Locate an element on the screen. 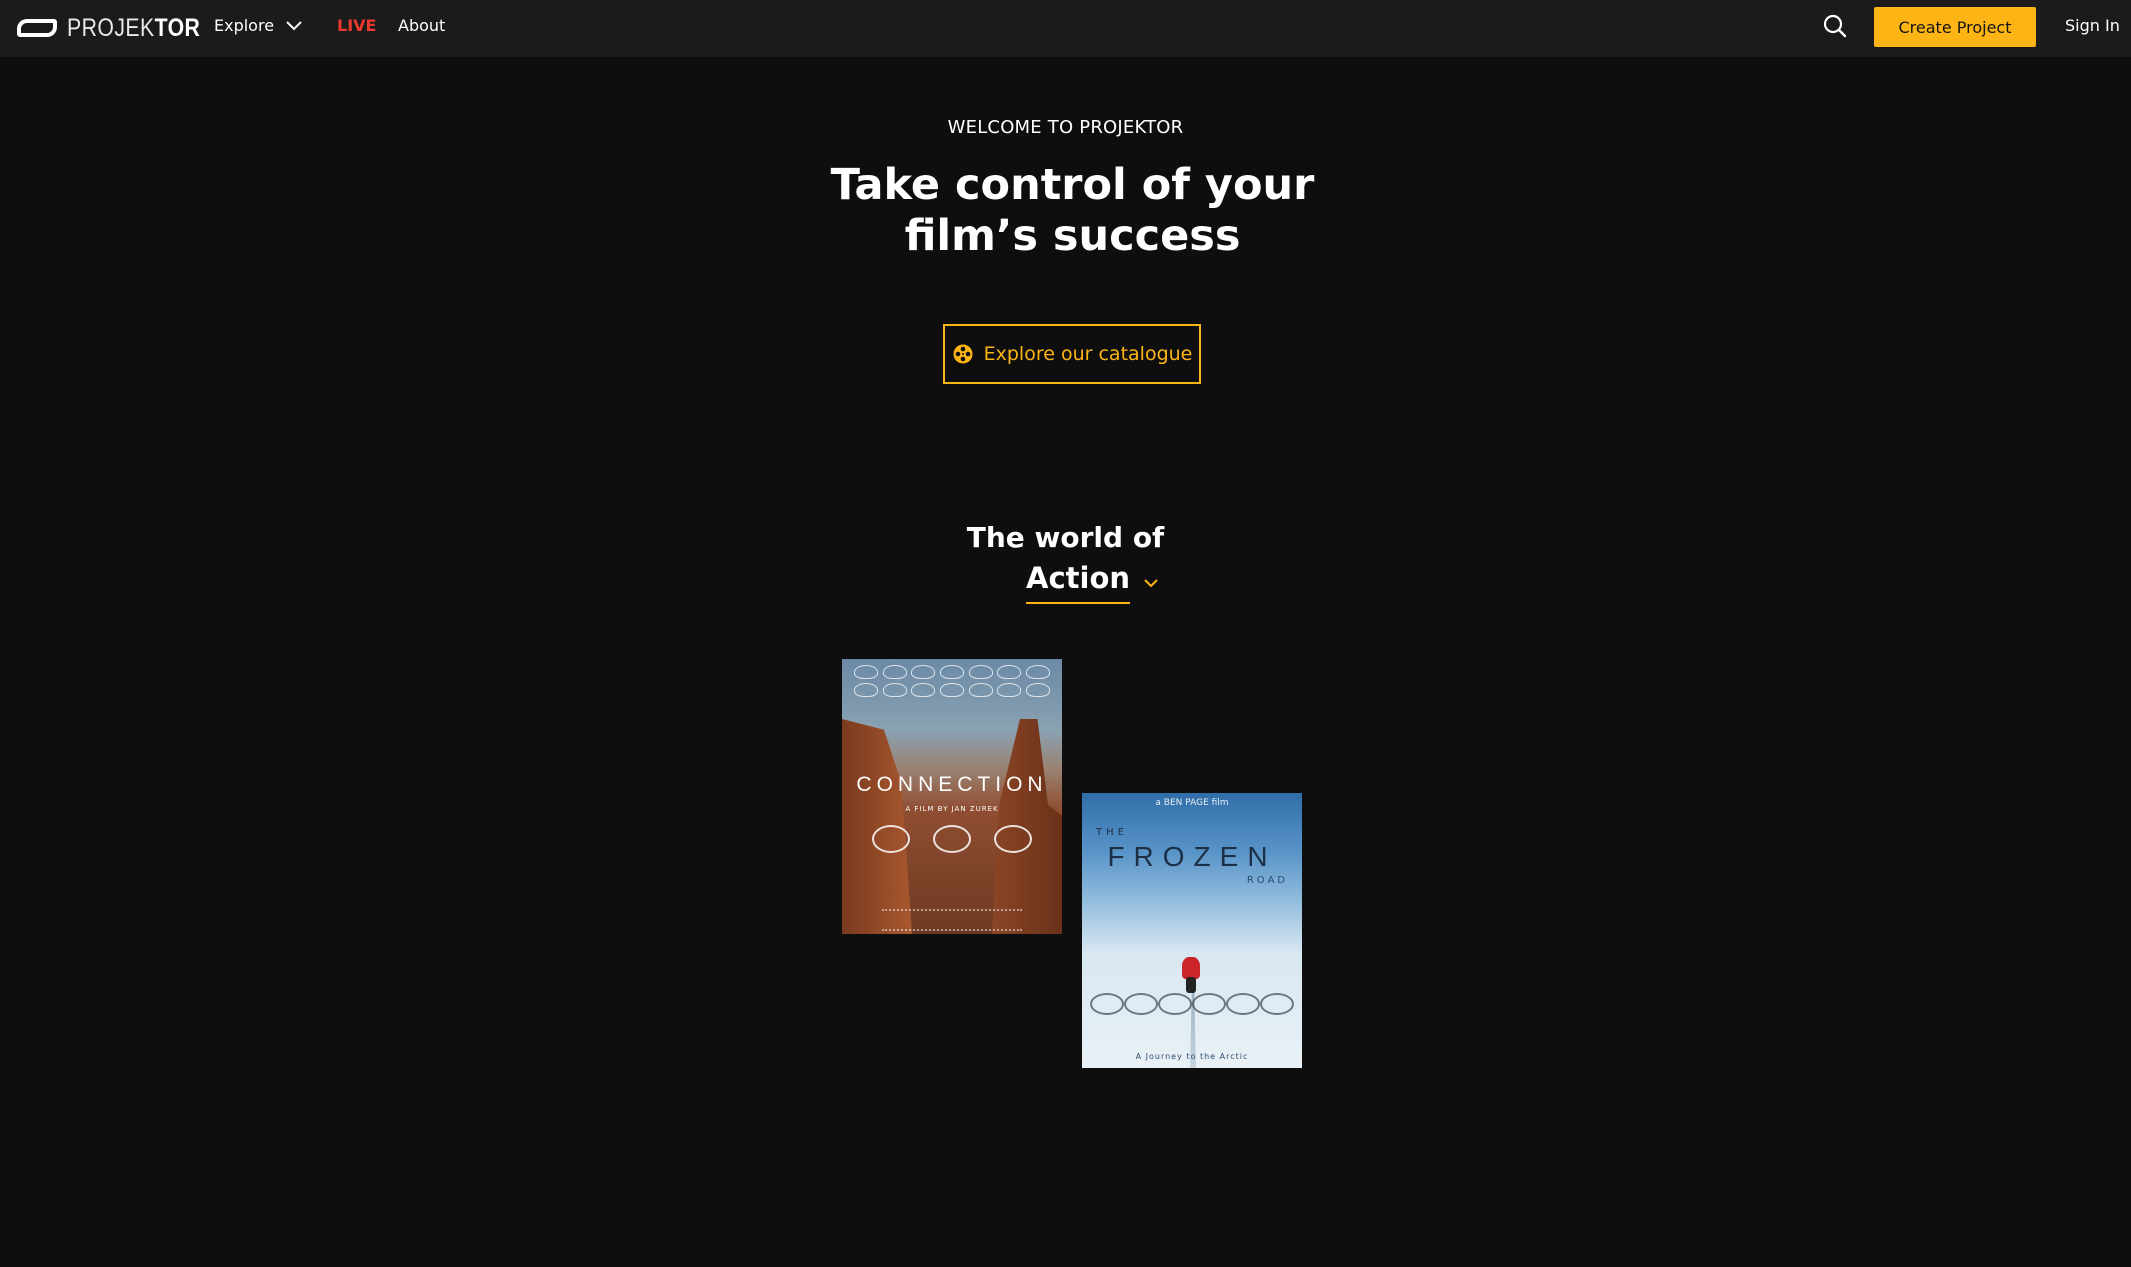 The width and height of the screenshot is (2131, 1267). search-icon is located at coordinates (1835, 26).